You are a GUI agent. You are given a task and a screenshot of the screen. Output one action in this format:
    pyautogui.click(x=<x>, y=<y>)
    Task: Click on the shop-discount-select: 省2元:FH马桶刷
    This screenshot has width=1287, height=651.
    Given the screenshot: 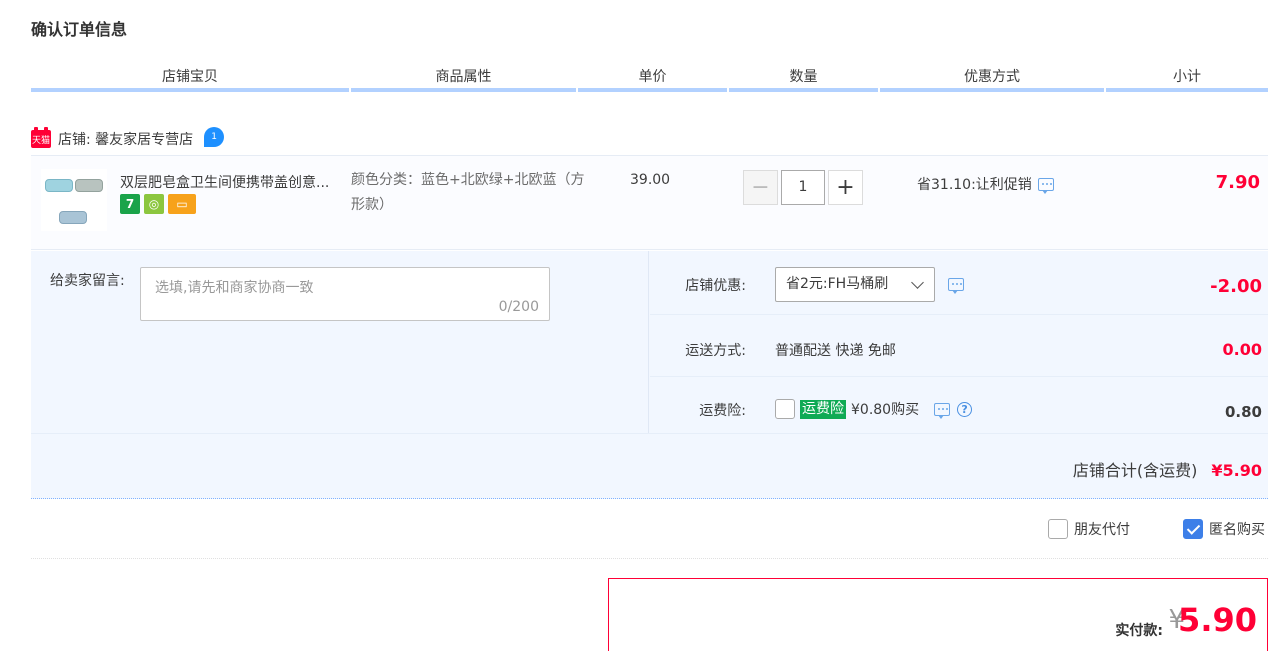 What is the action you would take?
    pyautogui.click(x=855, y=284)
    